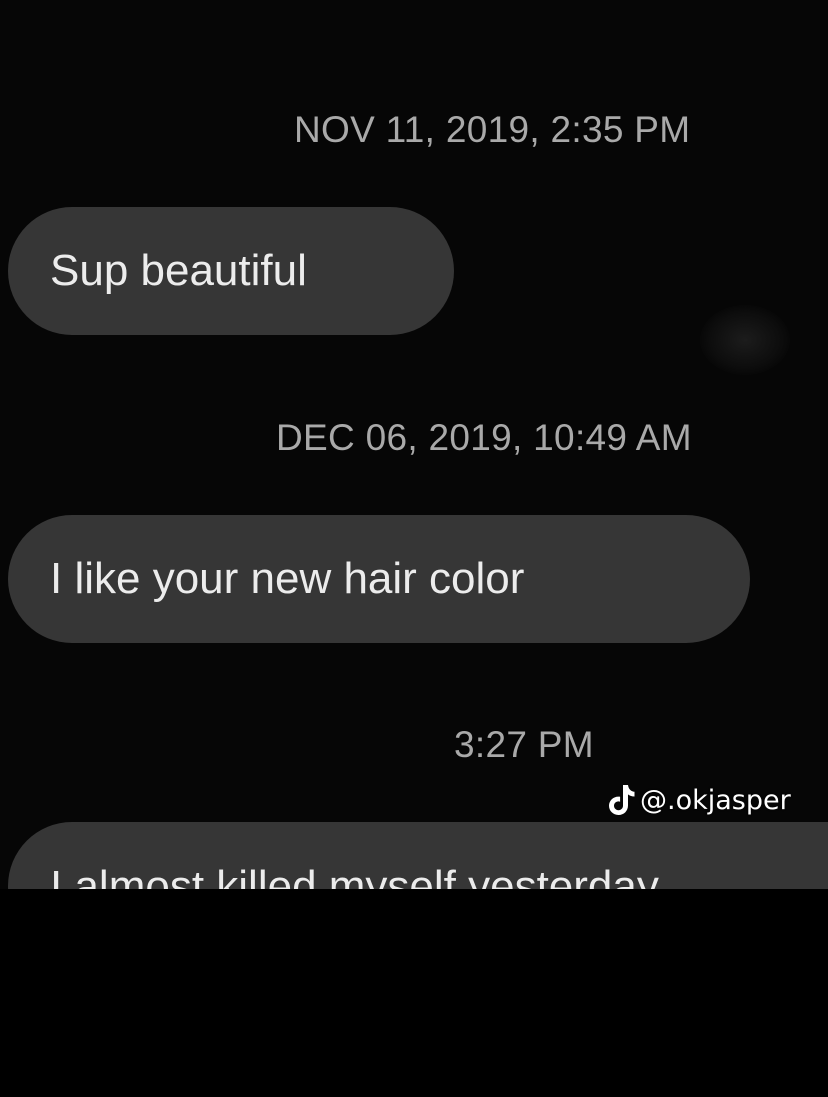  Describe the element at coordinates (492, 129) in the screenshot. I see `message-timestamp: NOV 11, 2019, 2:35 PM` at that location.